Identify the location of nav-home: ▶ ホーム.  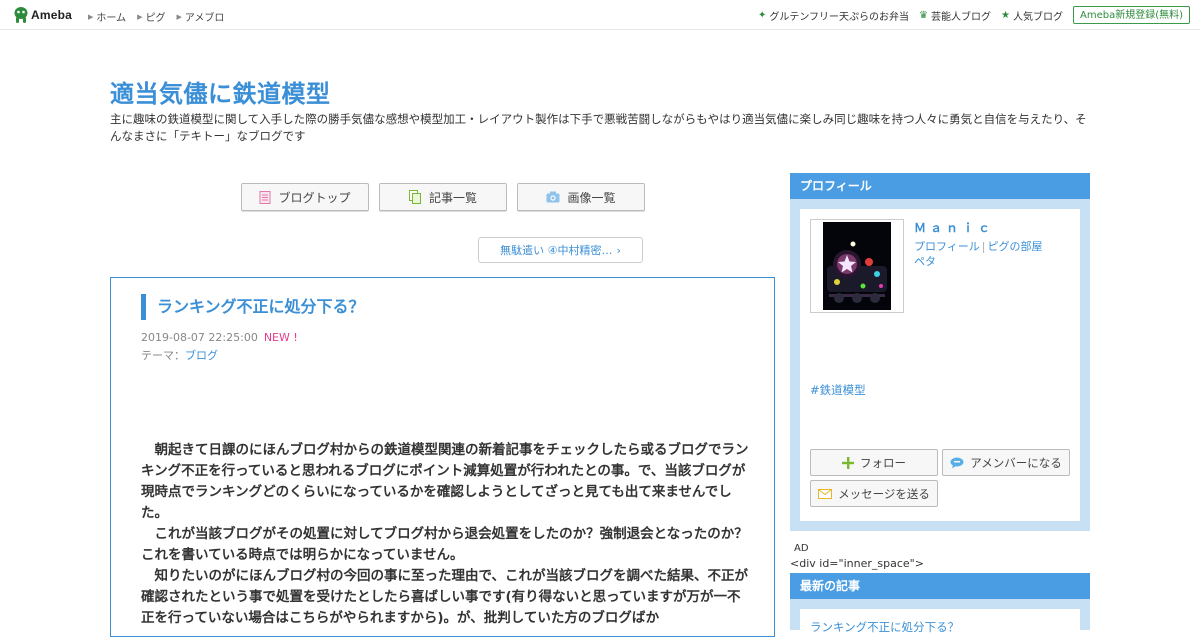
(107, 17).